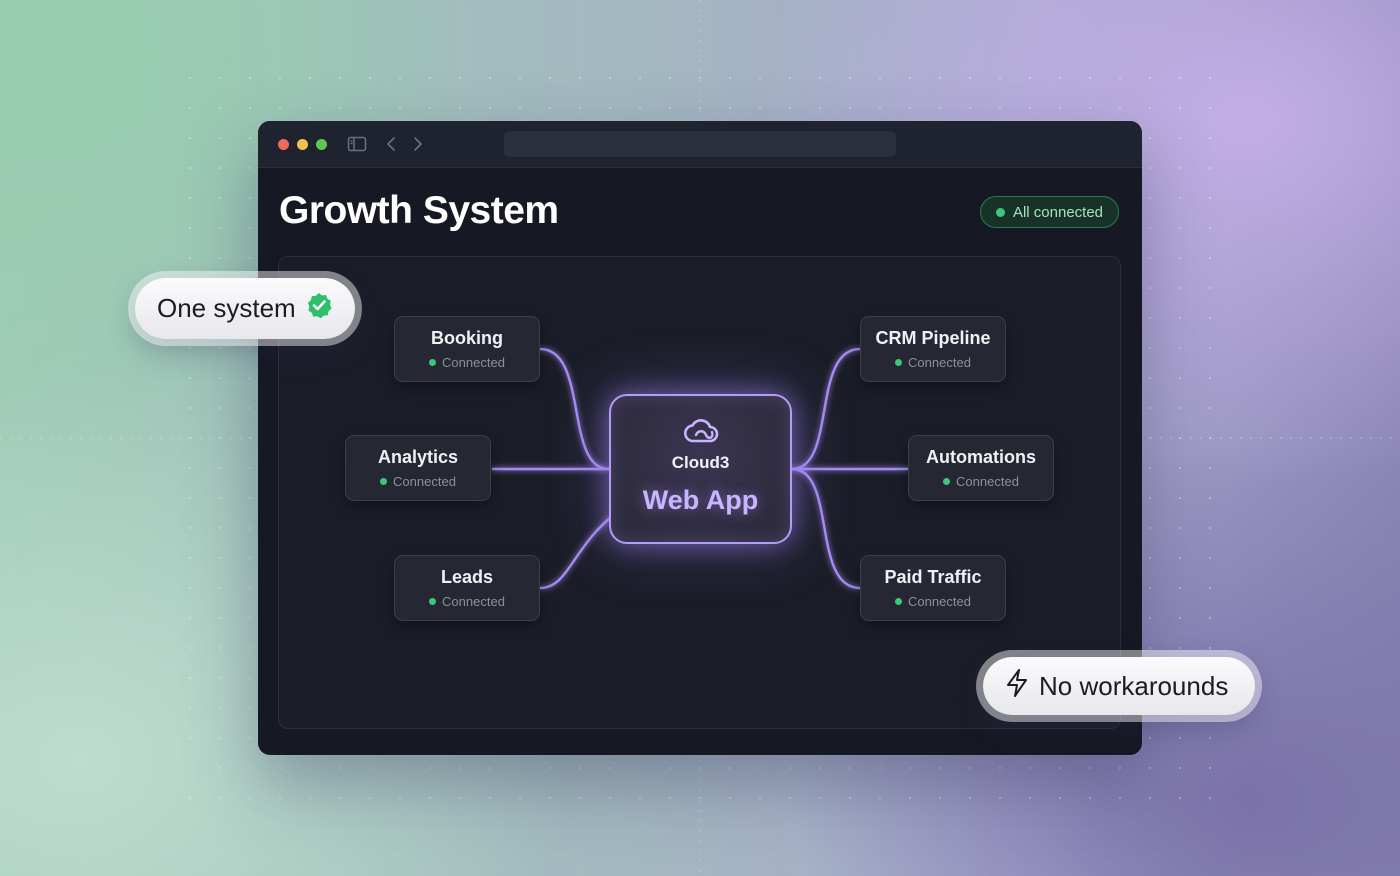 The image size is (1400, 876). Describe the element at coordinates (1017, 686) in the screenshot. I see `lightning-bolt-icon` at that location.